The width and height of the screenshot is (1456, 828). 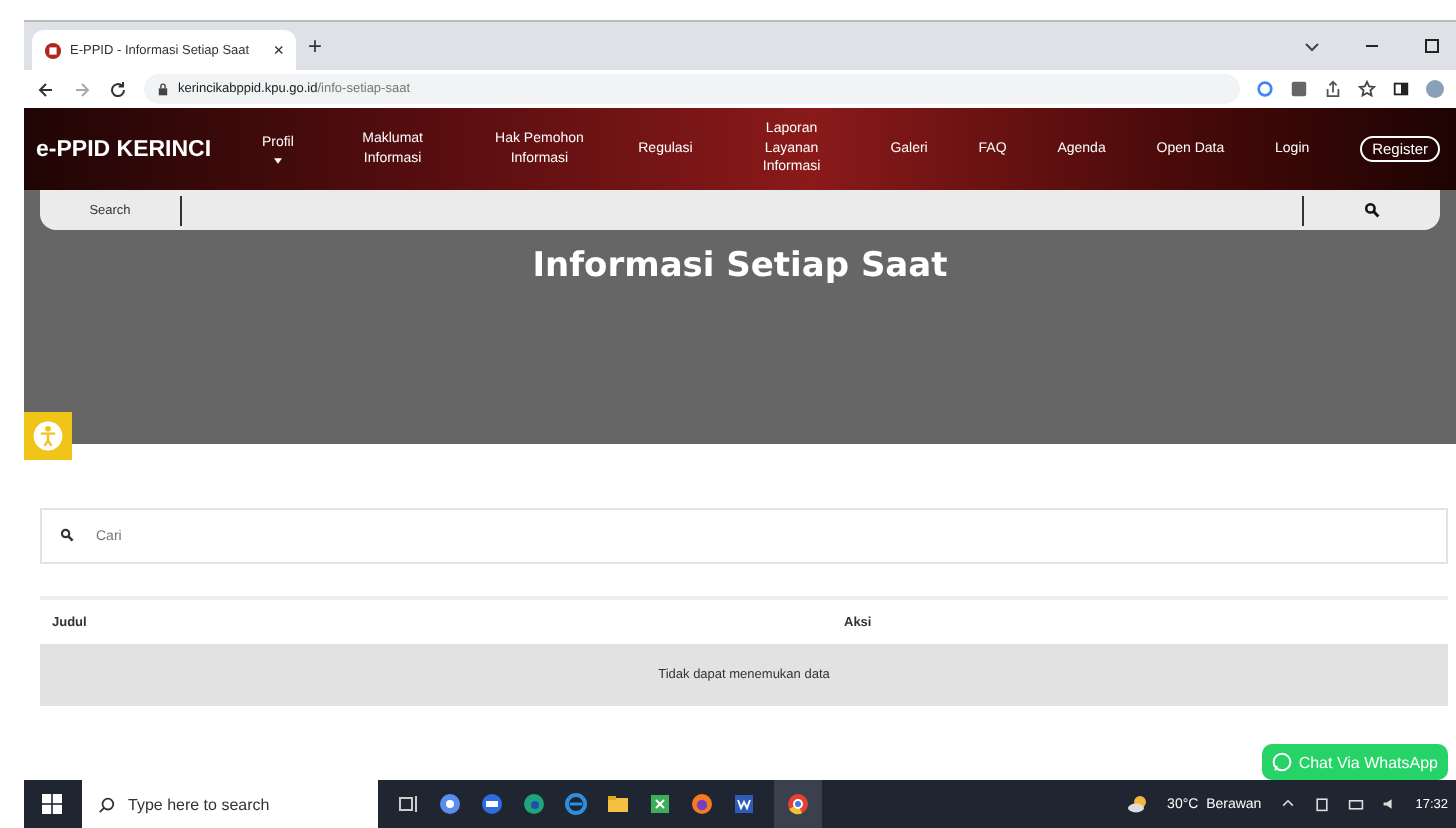 I want to click on profile-avatar-icon, so click(x=1435, y=89).